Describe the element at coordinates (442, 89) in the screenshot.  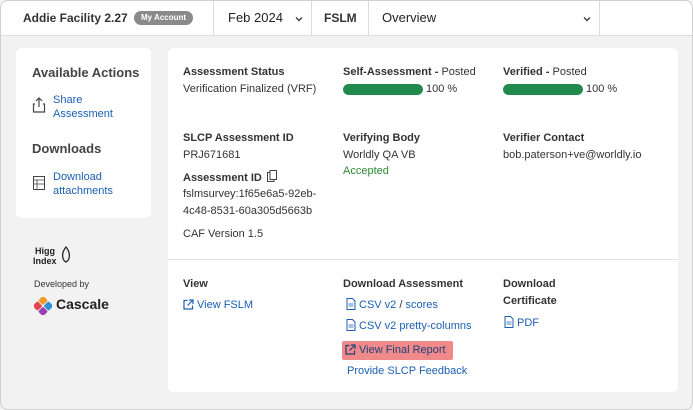
I see `self-assessment-pct: 100 %` at that location.